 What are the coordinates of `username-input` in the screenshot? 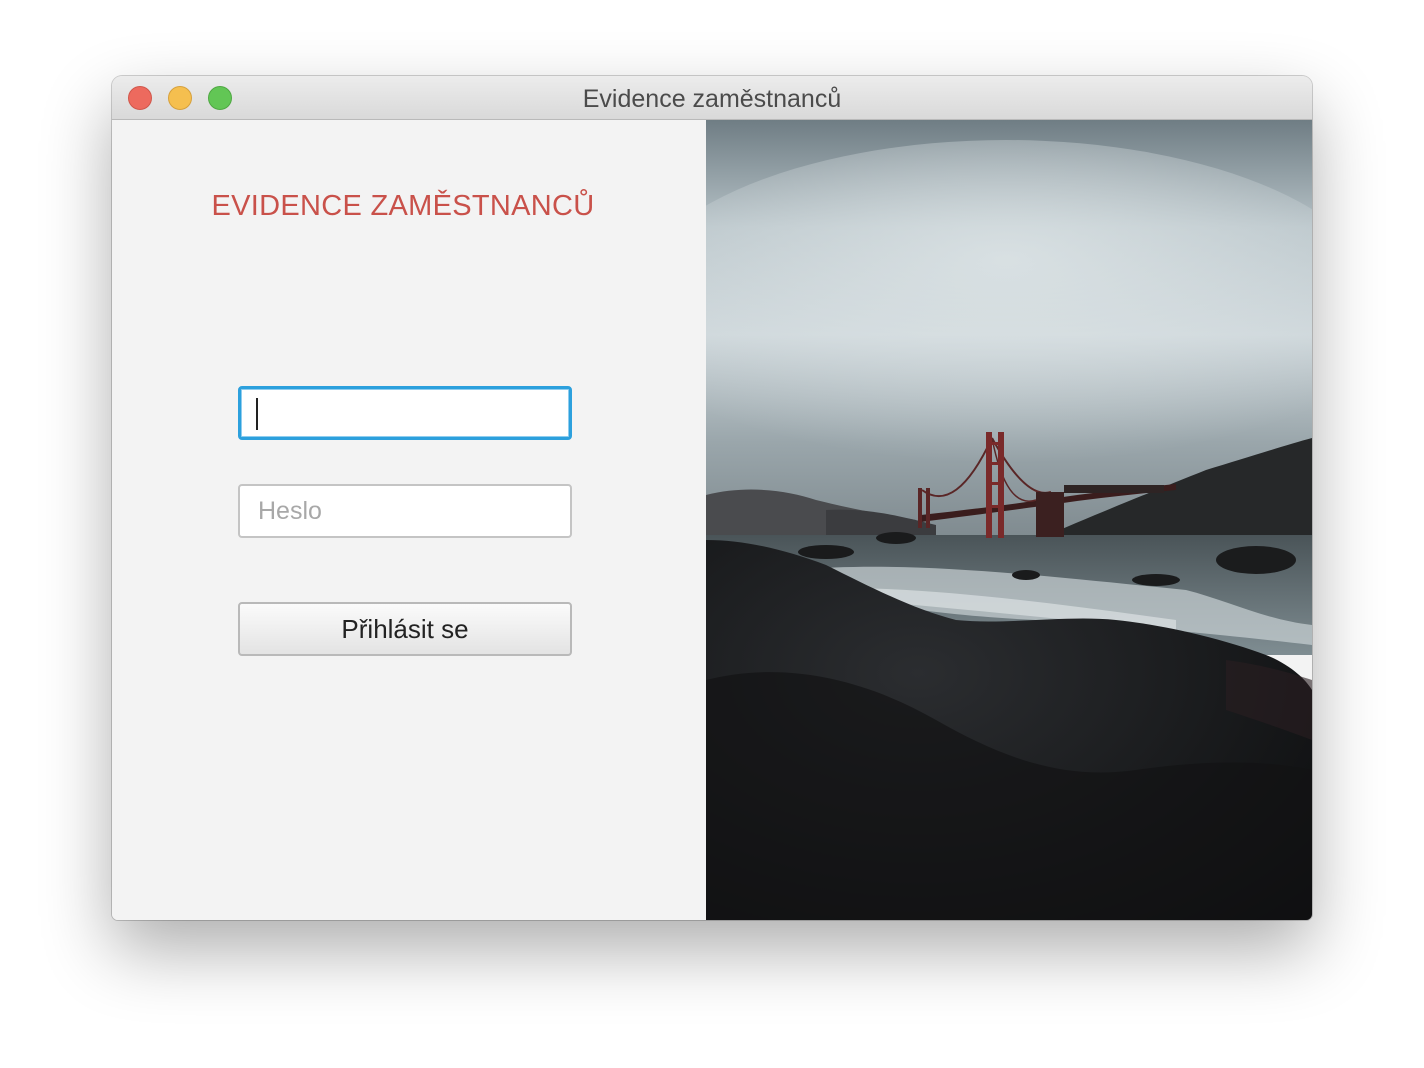 It's located at (405, 413).